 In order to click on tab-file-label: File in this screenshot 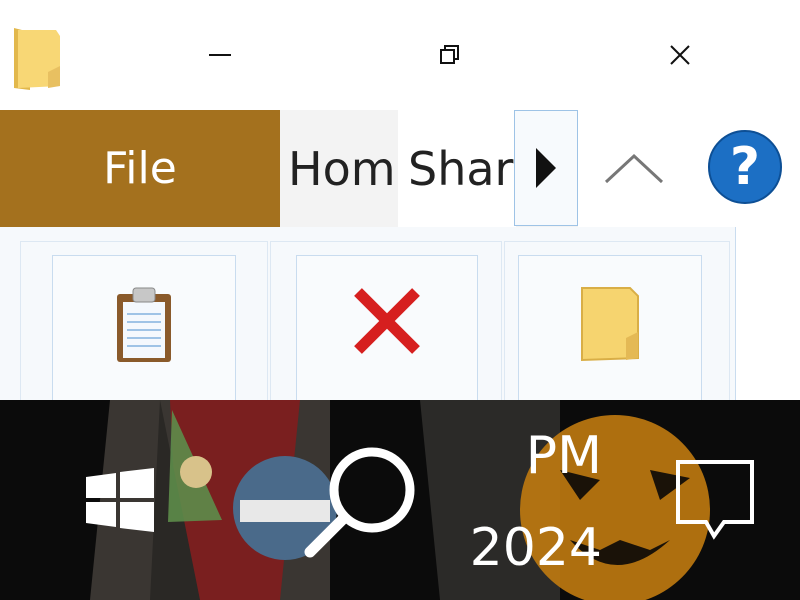, I will do `click(140, 168)`.